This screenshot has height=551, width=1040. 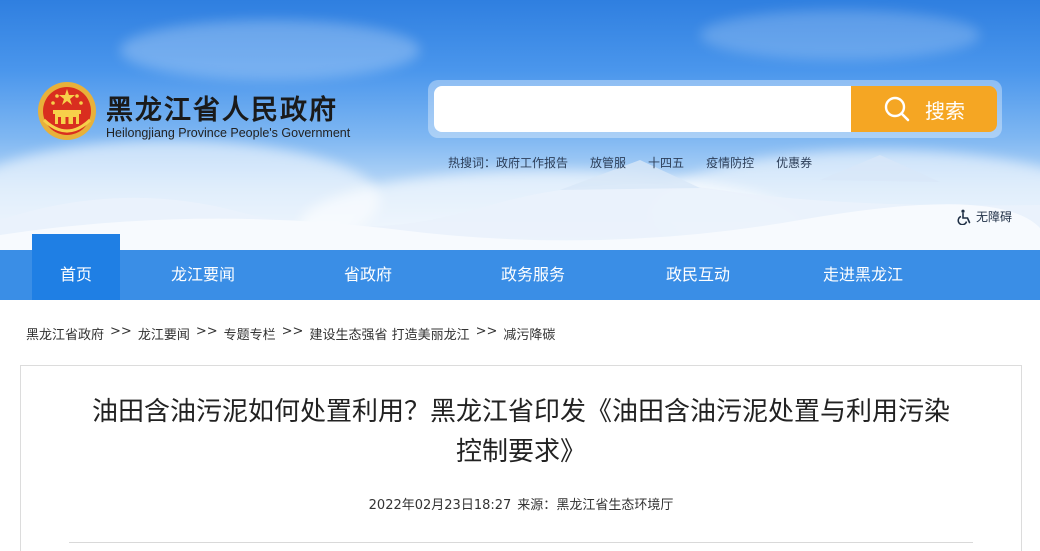 I want to click on nav-item-interaction: 政民互动, so click(x=698, y=275).